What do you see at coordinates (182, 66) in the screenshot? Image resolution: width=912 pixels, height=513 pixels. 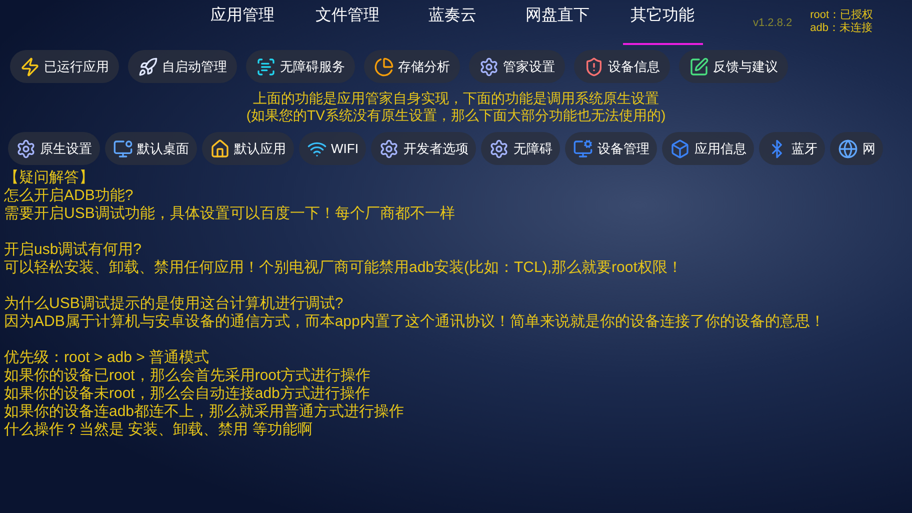 I see `tool-button: 自启动管理` at bounding box center [182, 66].